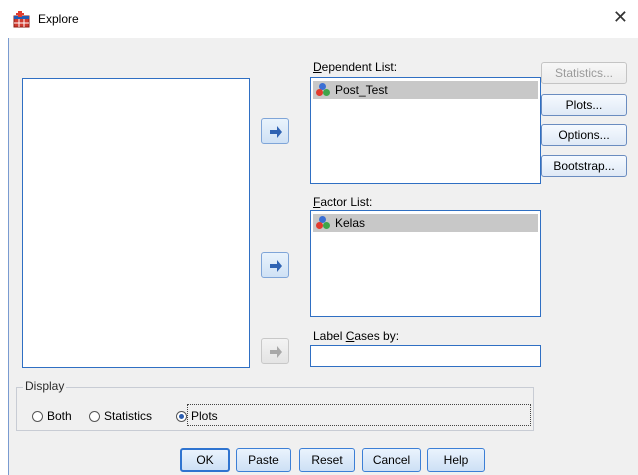 The width and height of the screenshot is (638, 475). Describe the element at coordinates (45, 386) in the screenshot. I see `display-group-title: Display` at that location.